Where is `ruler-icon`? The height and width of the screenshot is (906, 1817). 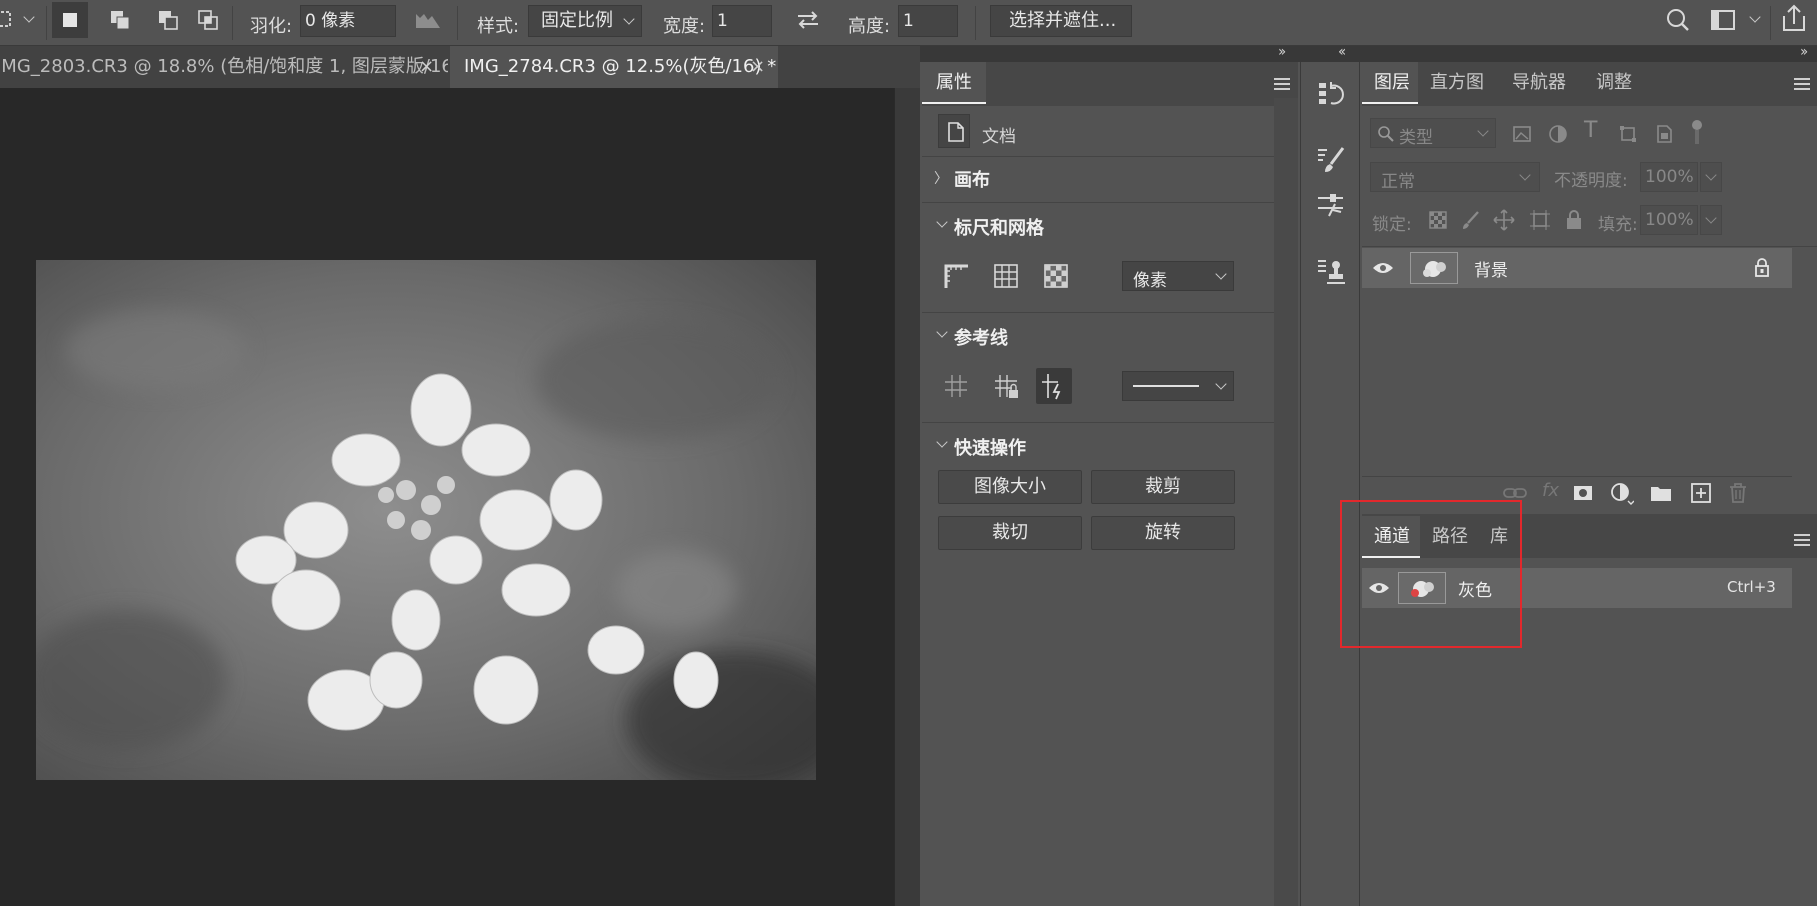
ruler-icon is located at coordinates (956, 278).